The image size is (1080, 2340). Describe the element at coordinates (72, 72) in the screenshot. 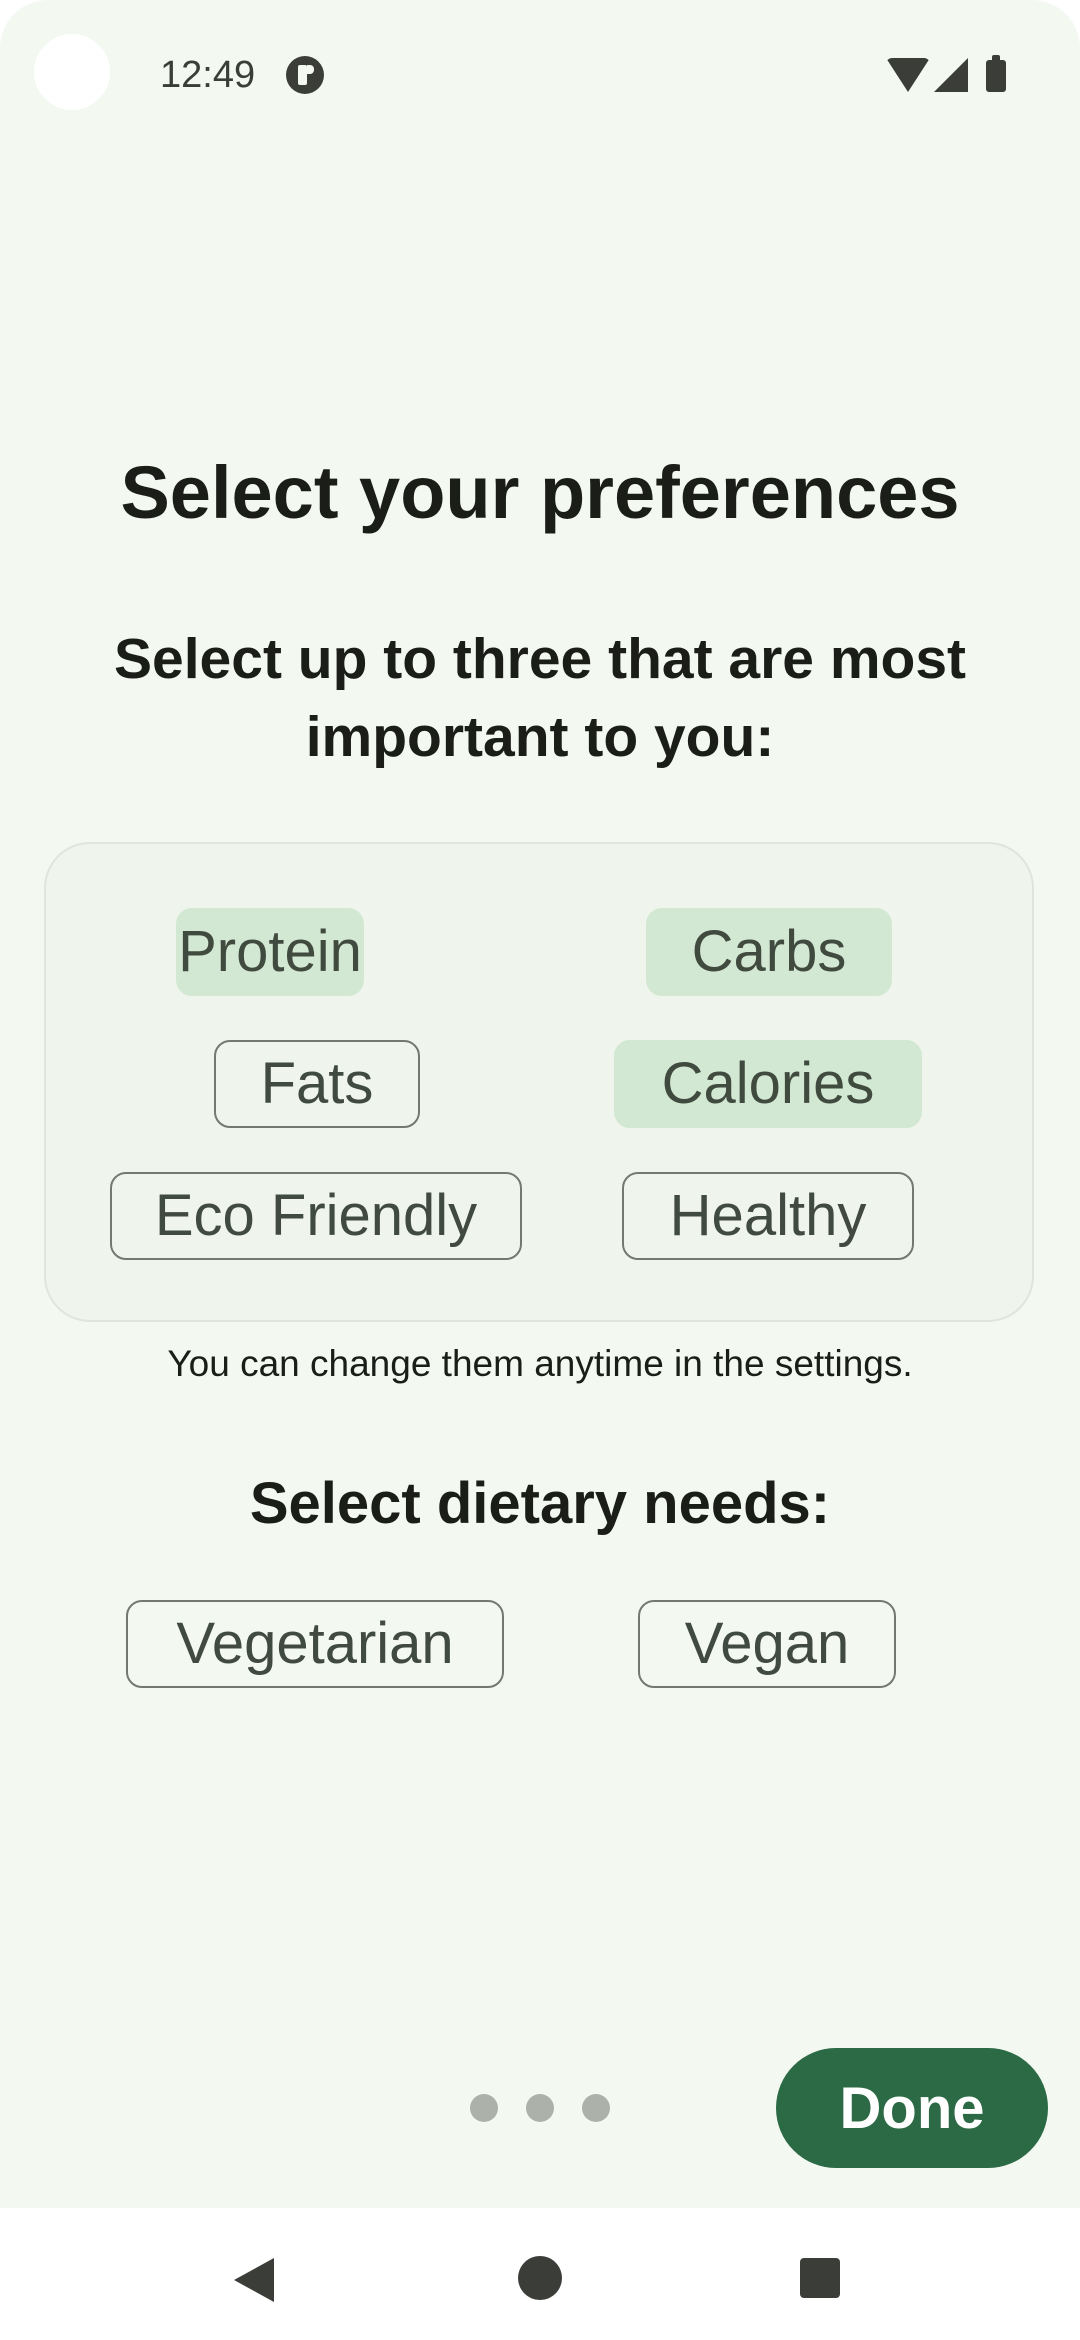

I see `camera-cutout` at that location.